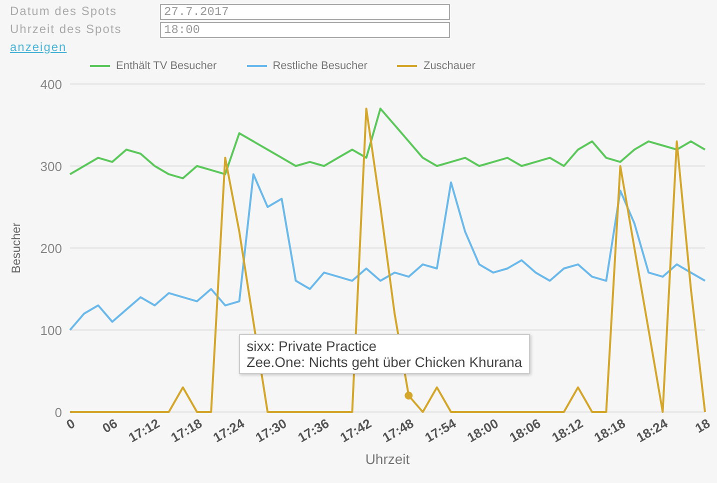  I want to click on y-tick-label: 0, so click(58, 412).